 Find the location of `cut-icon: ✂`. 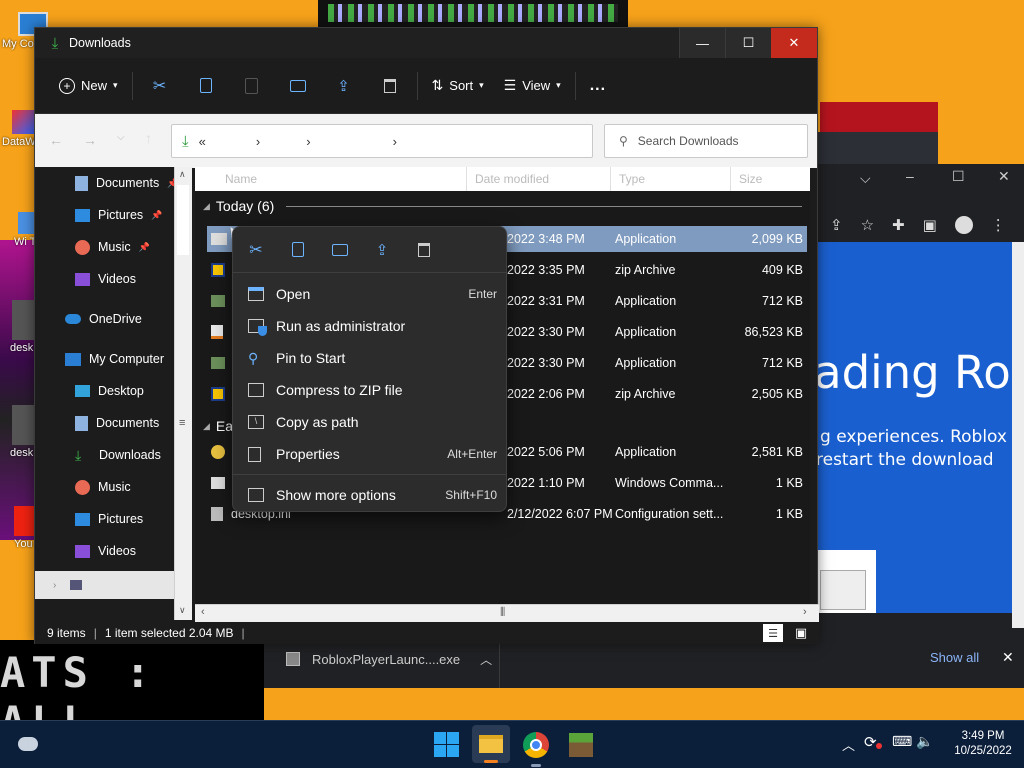

cut-icon: ✂ is located at coordinates (256, 250).